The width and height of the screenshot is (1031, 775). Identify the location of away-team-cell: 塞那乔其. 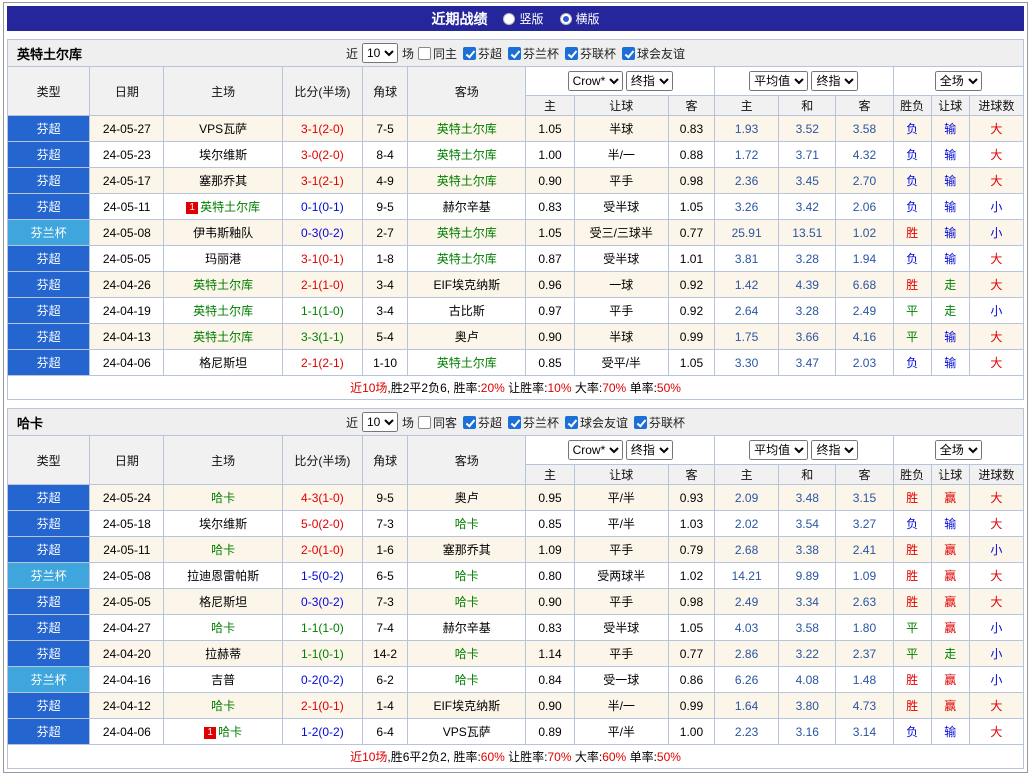
(467, 549).